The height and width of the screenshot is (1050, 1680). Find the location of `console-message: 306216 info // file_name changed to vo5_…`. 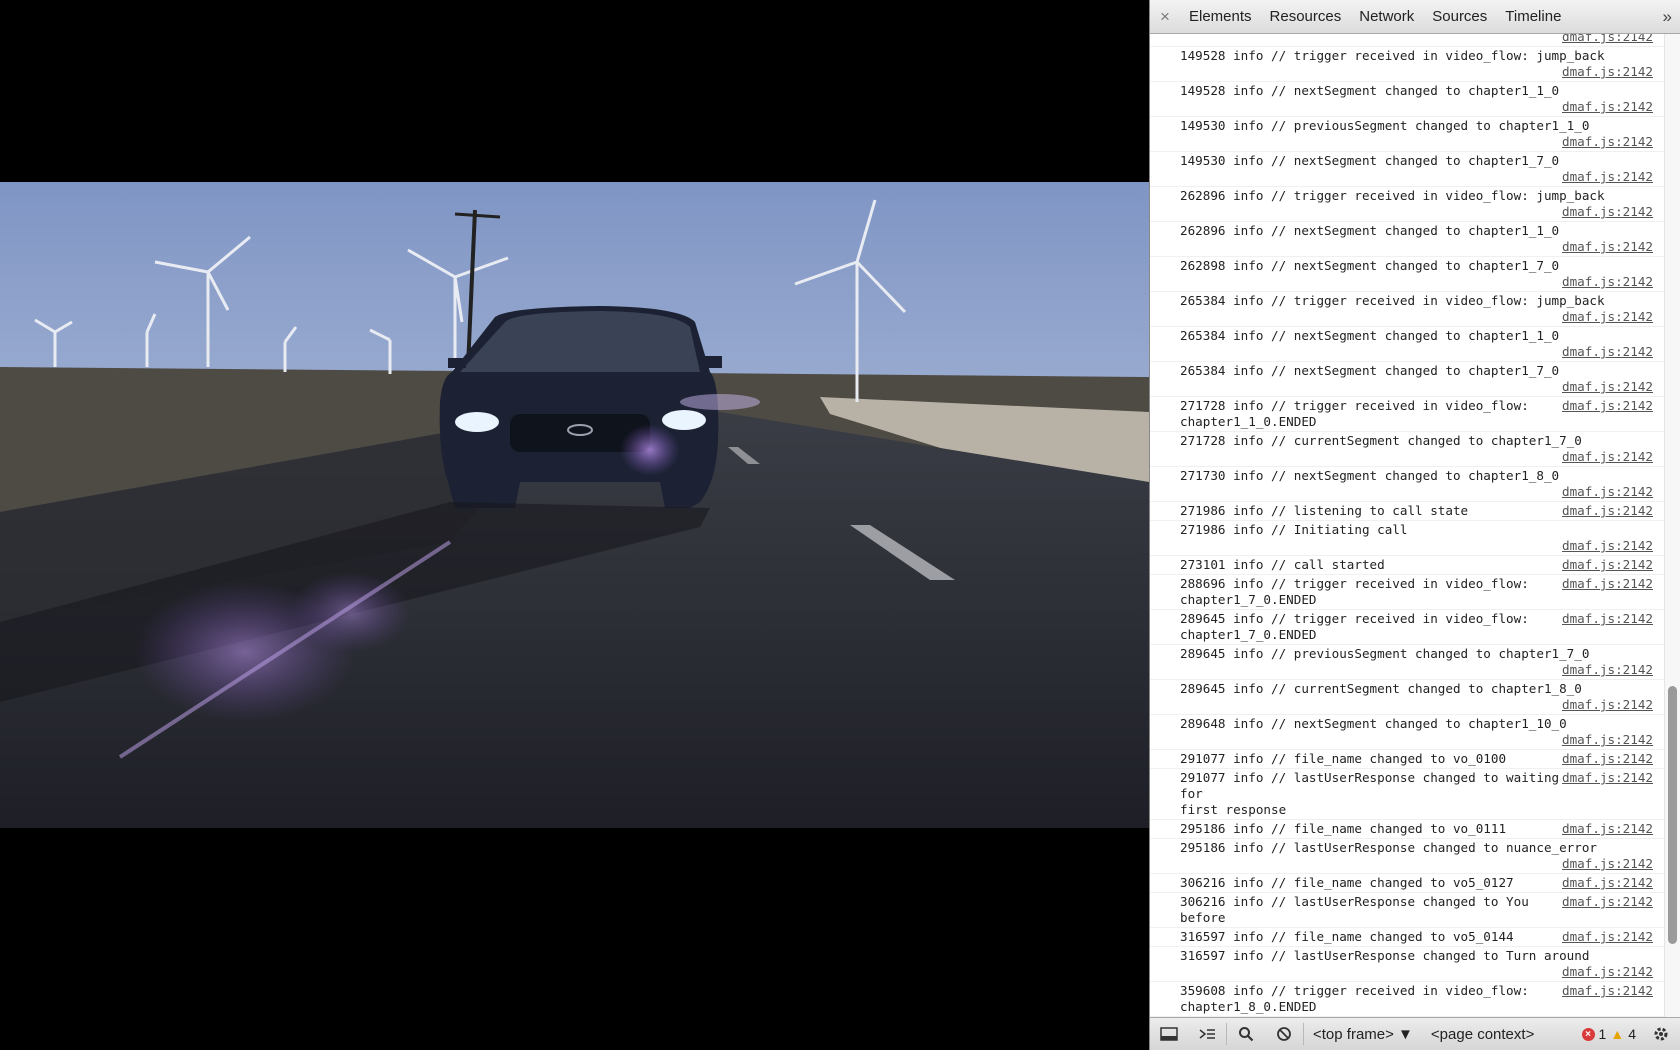

console-message: 306216 info // file_name changed to vo5_… is located at coordinates (1407, 883).